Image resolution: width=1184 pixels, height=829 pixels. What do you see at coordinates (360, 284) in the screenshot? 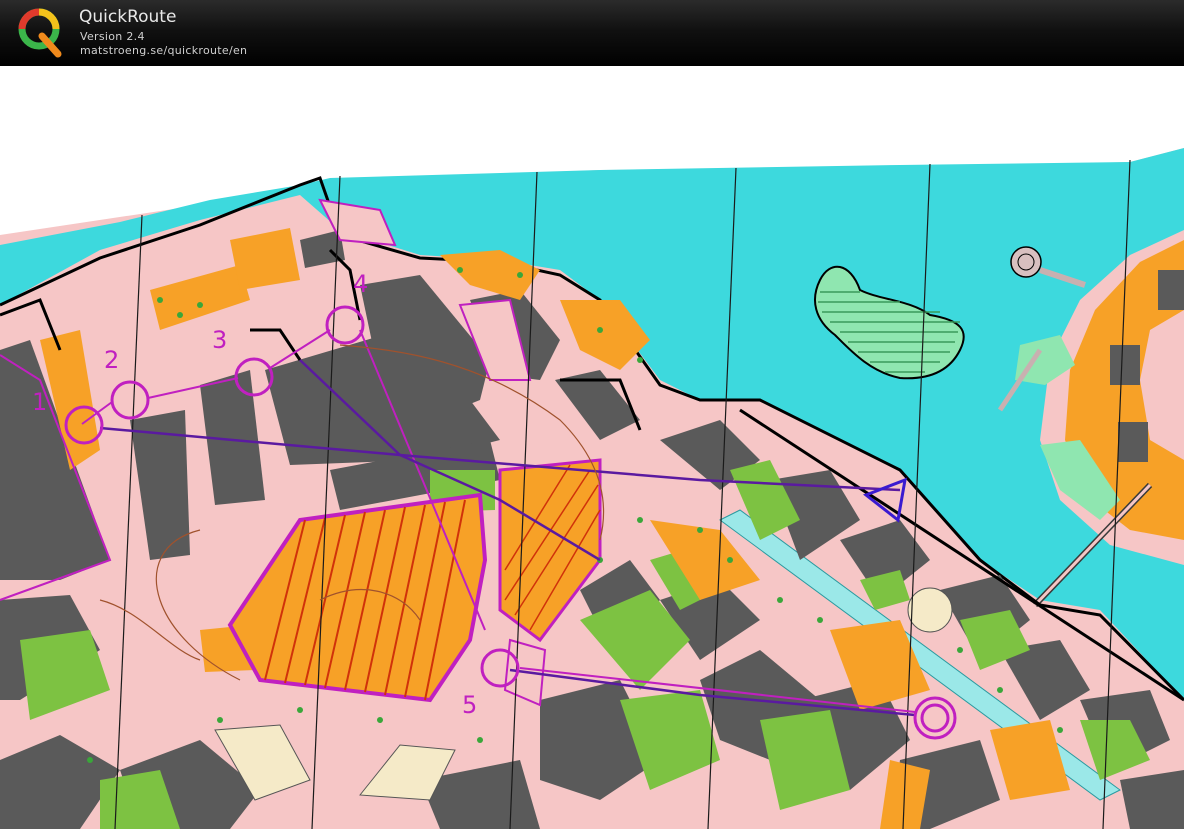
I see `control-number-4: 4` at bounding box center [360, 284].